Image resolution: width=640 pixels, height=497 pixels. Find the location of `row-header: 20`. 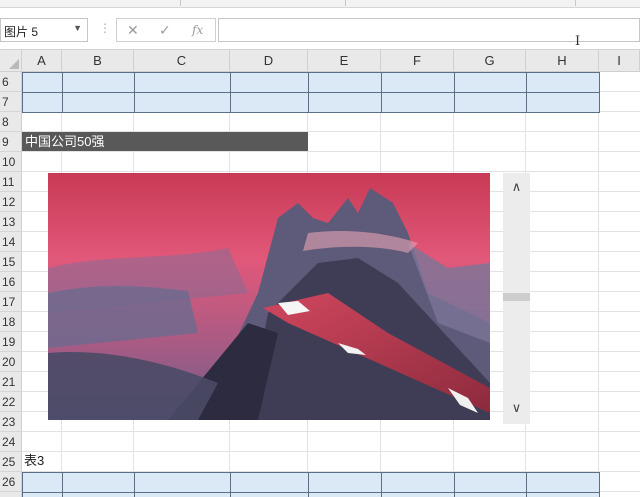

row-header: 20 is located at coordinates (11, 362).